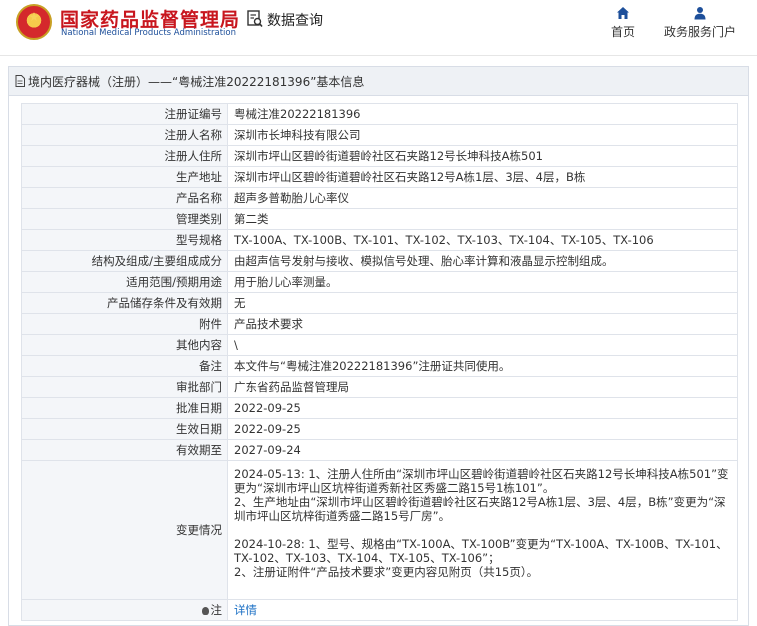 Image resolution: width=757 pixels, height=626 pixels. What do you see at coordinates (482, 135) in the screenshot?
I see `row-value: 深圳市长坤科技有限公司` at bounding box center [482, 135].